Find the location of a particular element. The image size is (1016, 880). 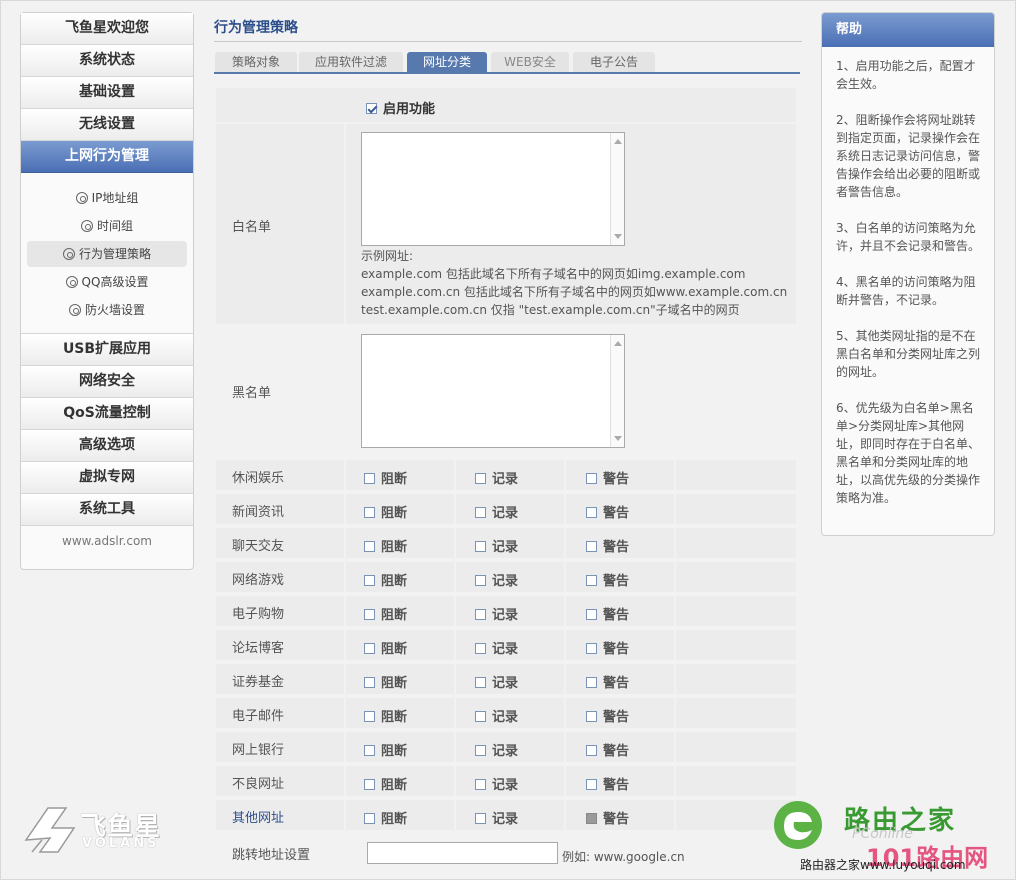

submenu-time-group: 时间组 is located at coordinates (107, 226).